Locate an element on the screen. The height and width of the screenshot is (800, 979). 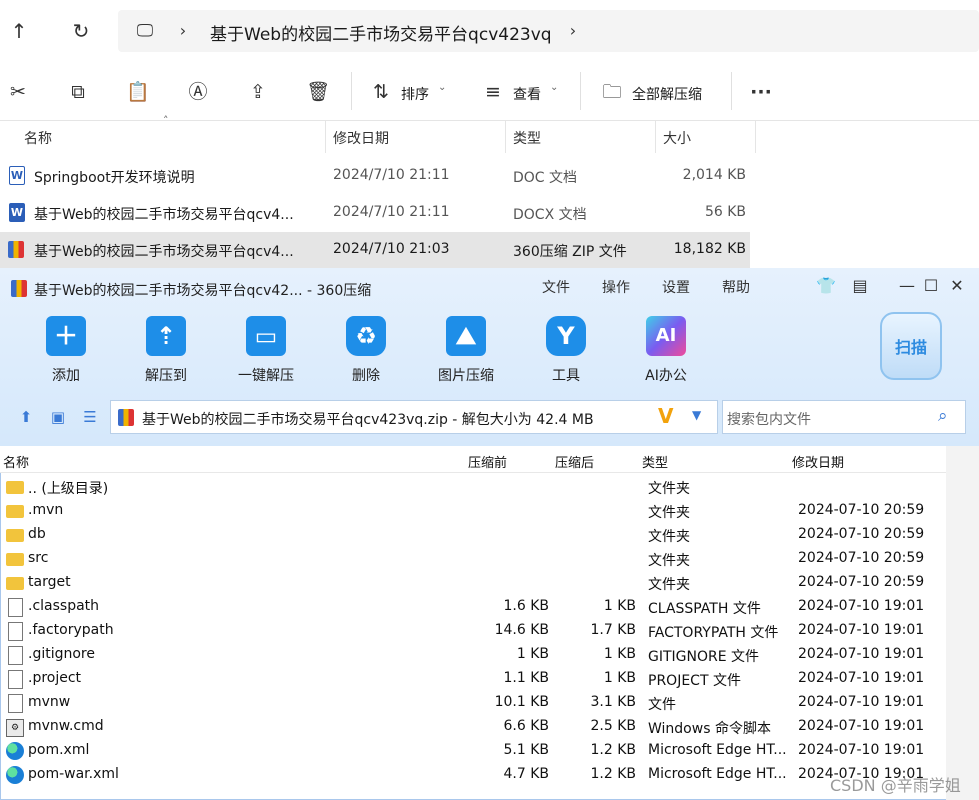
menu-operate: 操作 is located at coordinates (616, 287).